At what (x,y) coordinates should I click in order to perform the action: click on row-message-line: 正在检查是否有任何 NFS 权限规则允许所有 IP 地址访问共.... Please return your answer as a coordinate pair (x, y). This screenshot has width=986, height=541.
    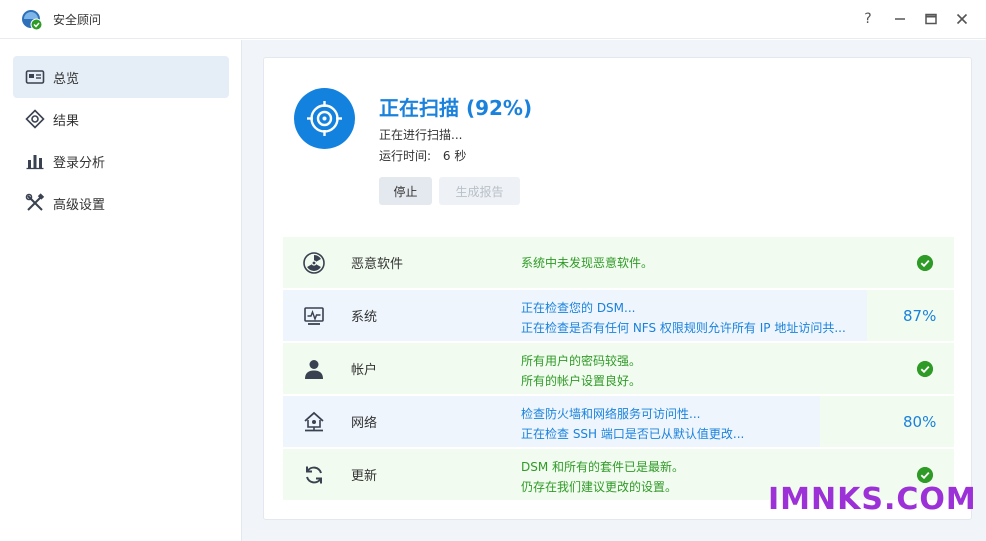
    Looking at the image, I should click on (683, 328).